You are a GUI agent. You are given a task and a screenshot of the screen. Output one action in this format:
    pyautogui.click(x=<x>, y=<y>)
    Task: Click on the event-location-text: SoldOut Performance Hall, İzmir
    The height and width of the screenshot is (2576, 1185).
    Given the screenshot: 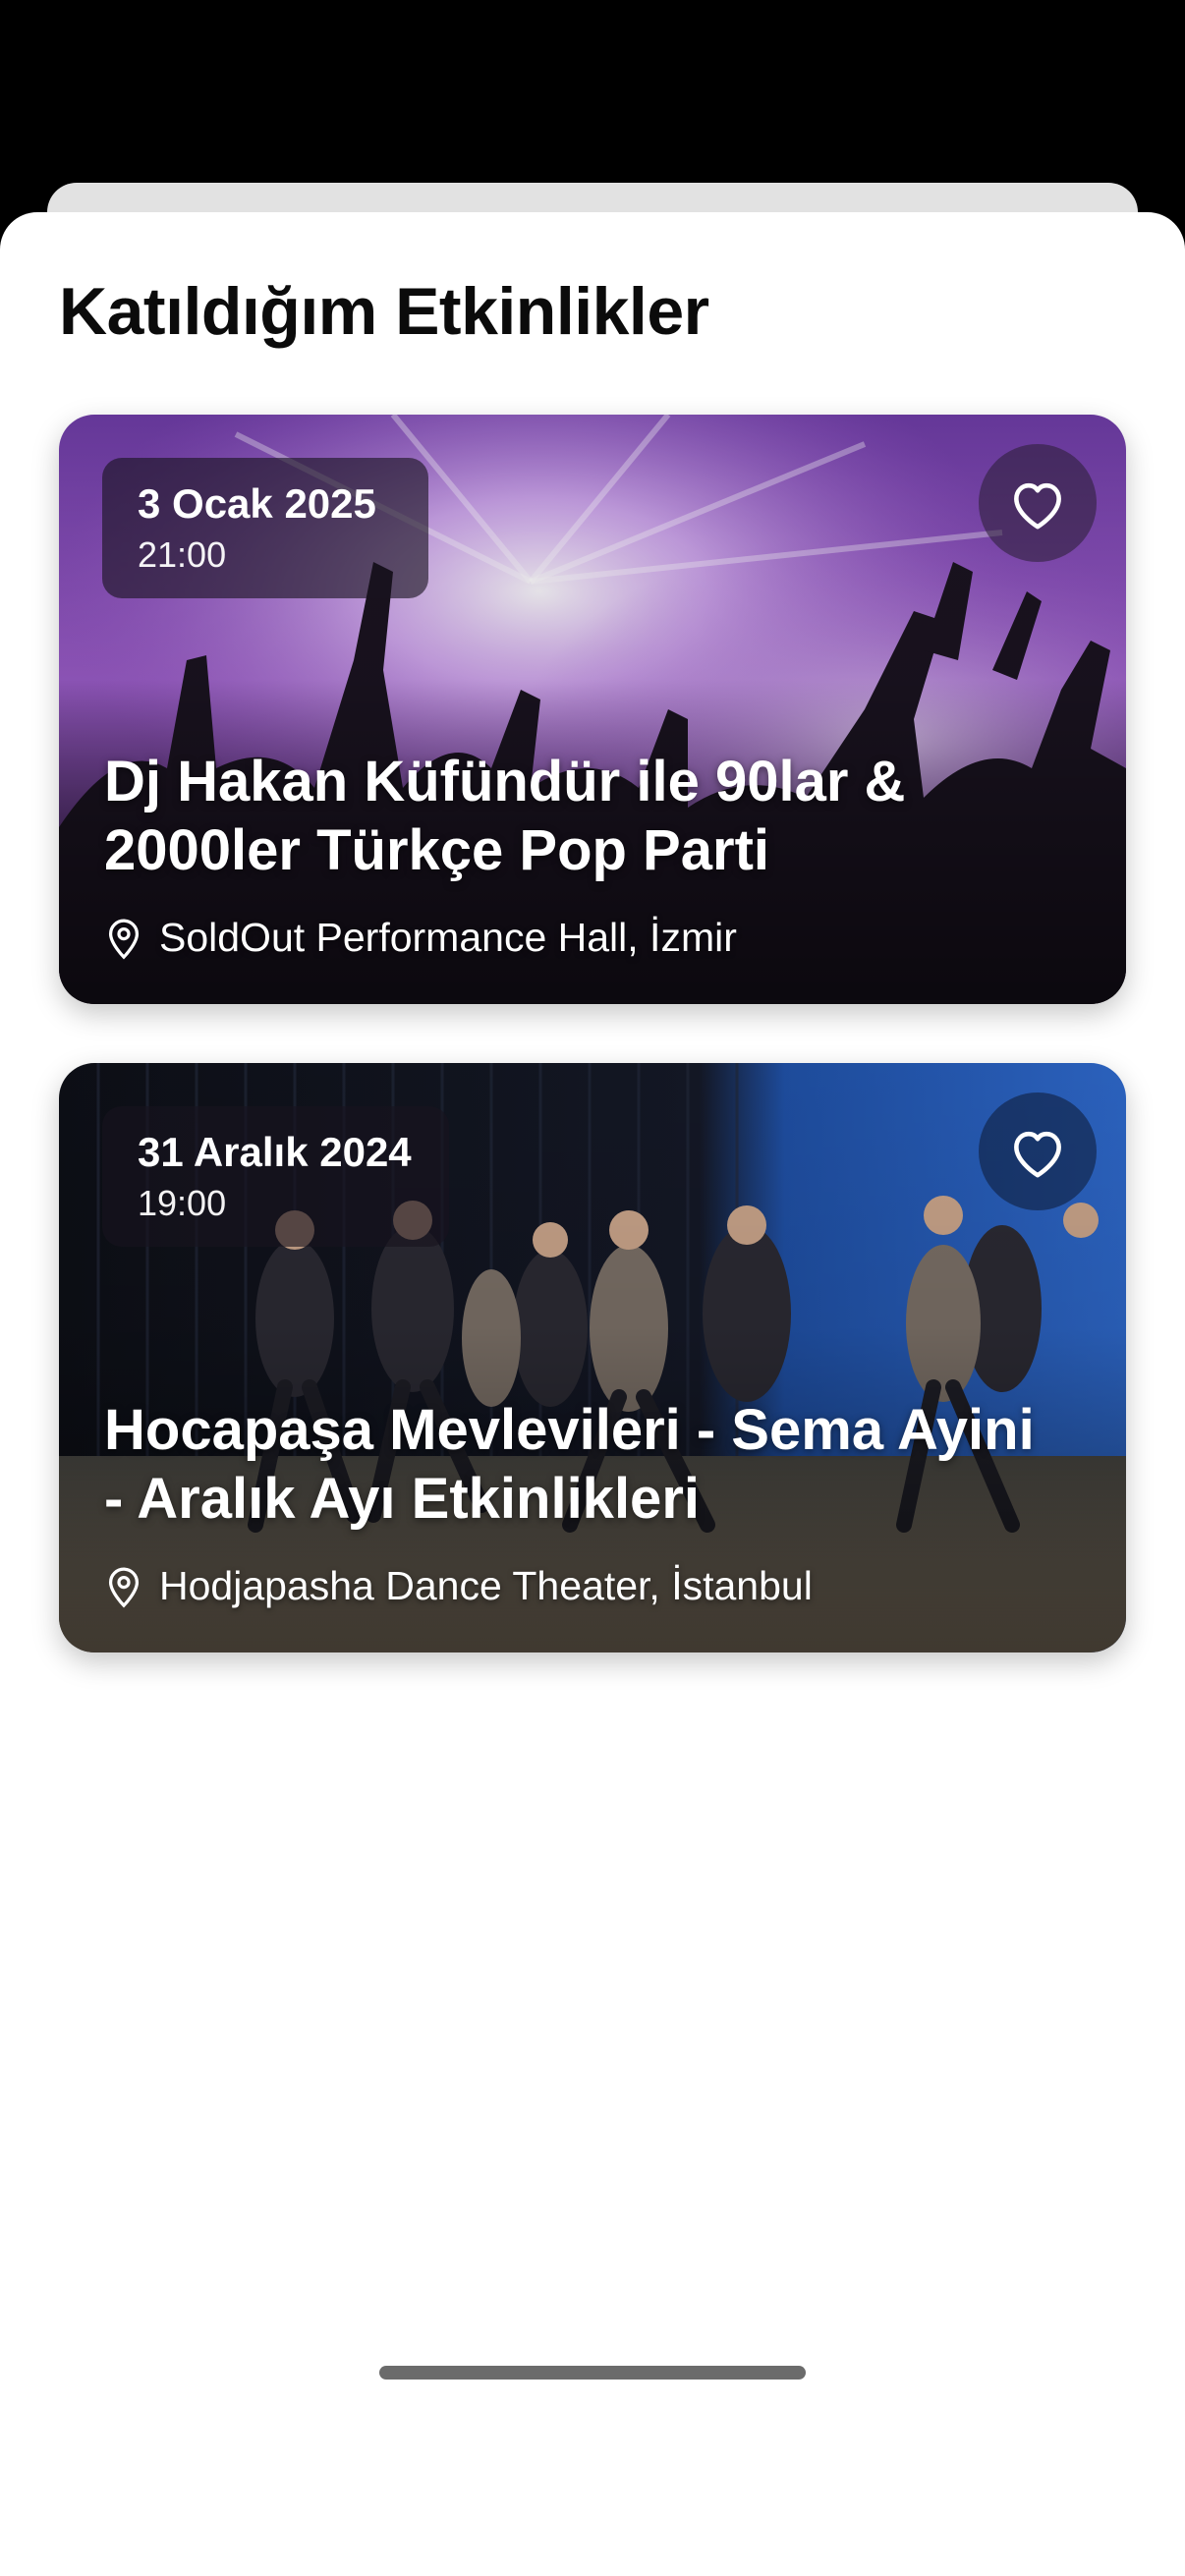 What is the action you would take?
    pyautogui.click(x=448, y=937)
    